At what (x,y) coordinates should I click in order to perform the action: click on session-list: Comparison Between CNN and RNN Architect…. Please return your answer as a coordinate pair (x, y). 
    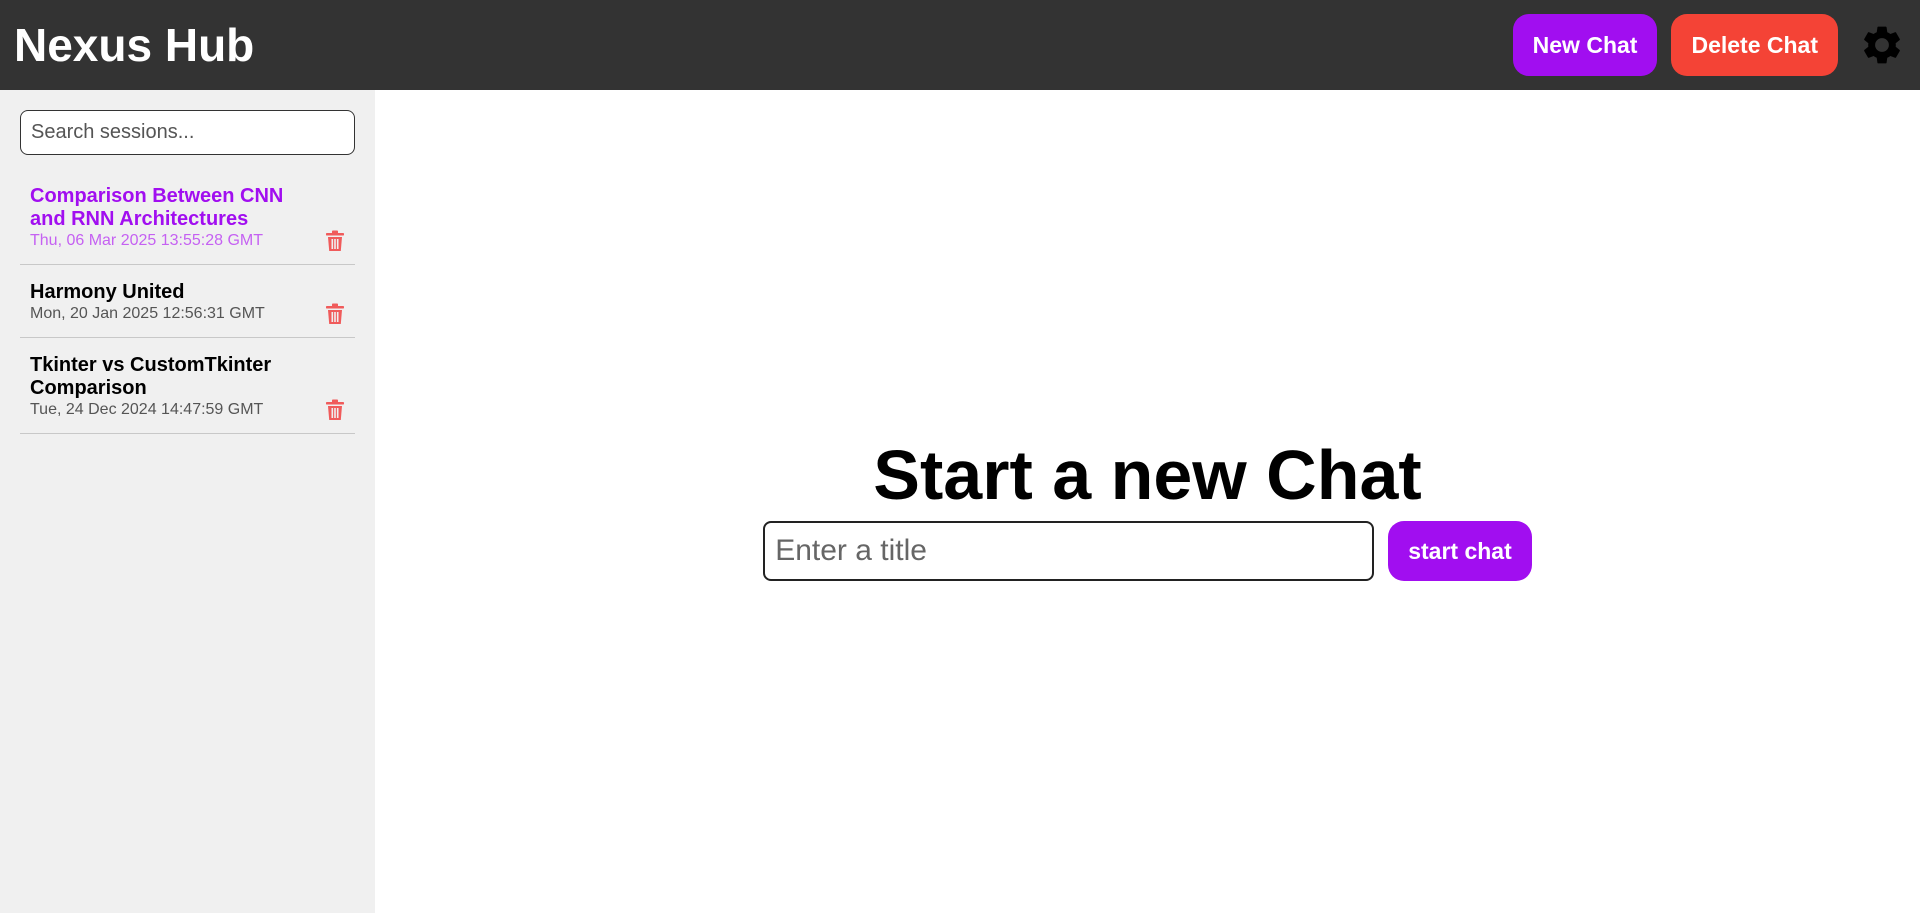
    Looking at the image, I should click on (187, 301).